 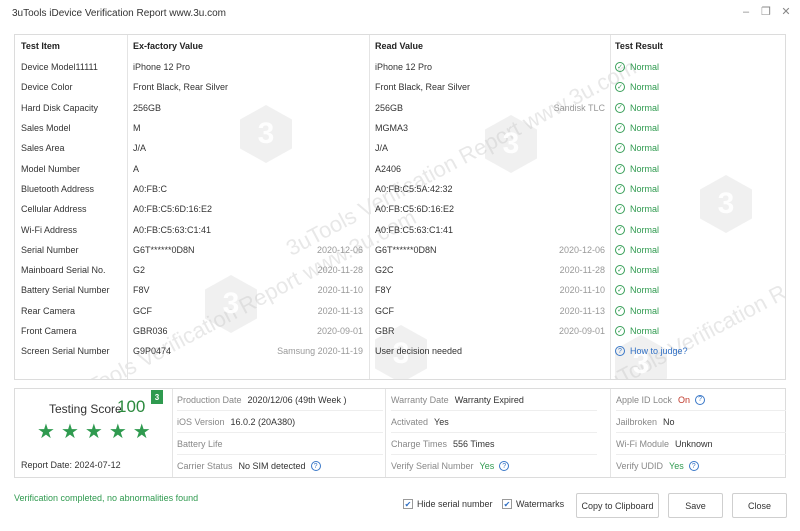 I want to click on read-text: A2406, so click(x=388, y=168).